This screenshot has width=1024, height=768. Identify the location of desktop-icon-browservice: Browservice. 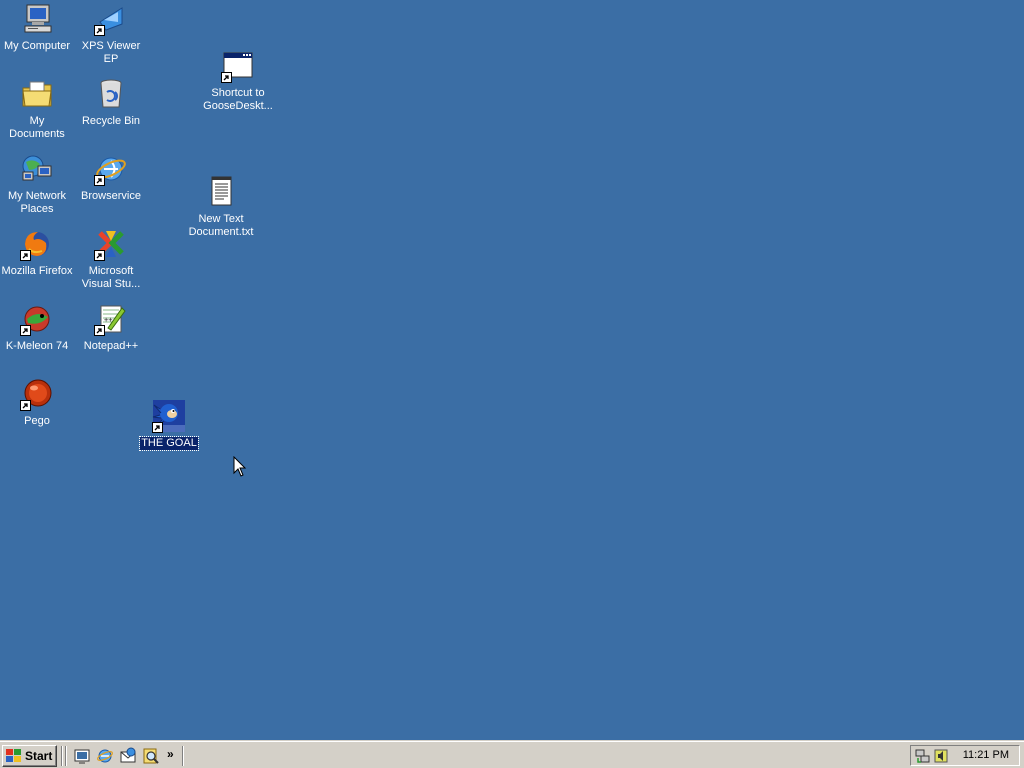
(111, 178).